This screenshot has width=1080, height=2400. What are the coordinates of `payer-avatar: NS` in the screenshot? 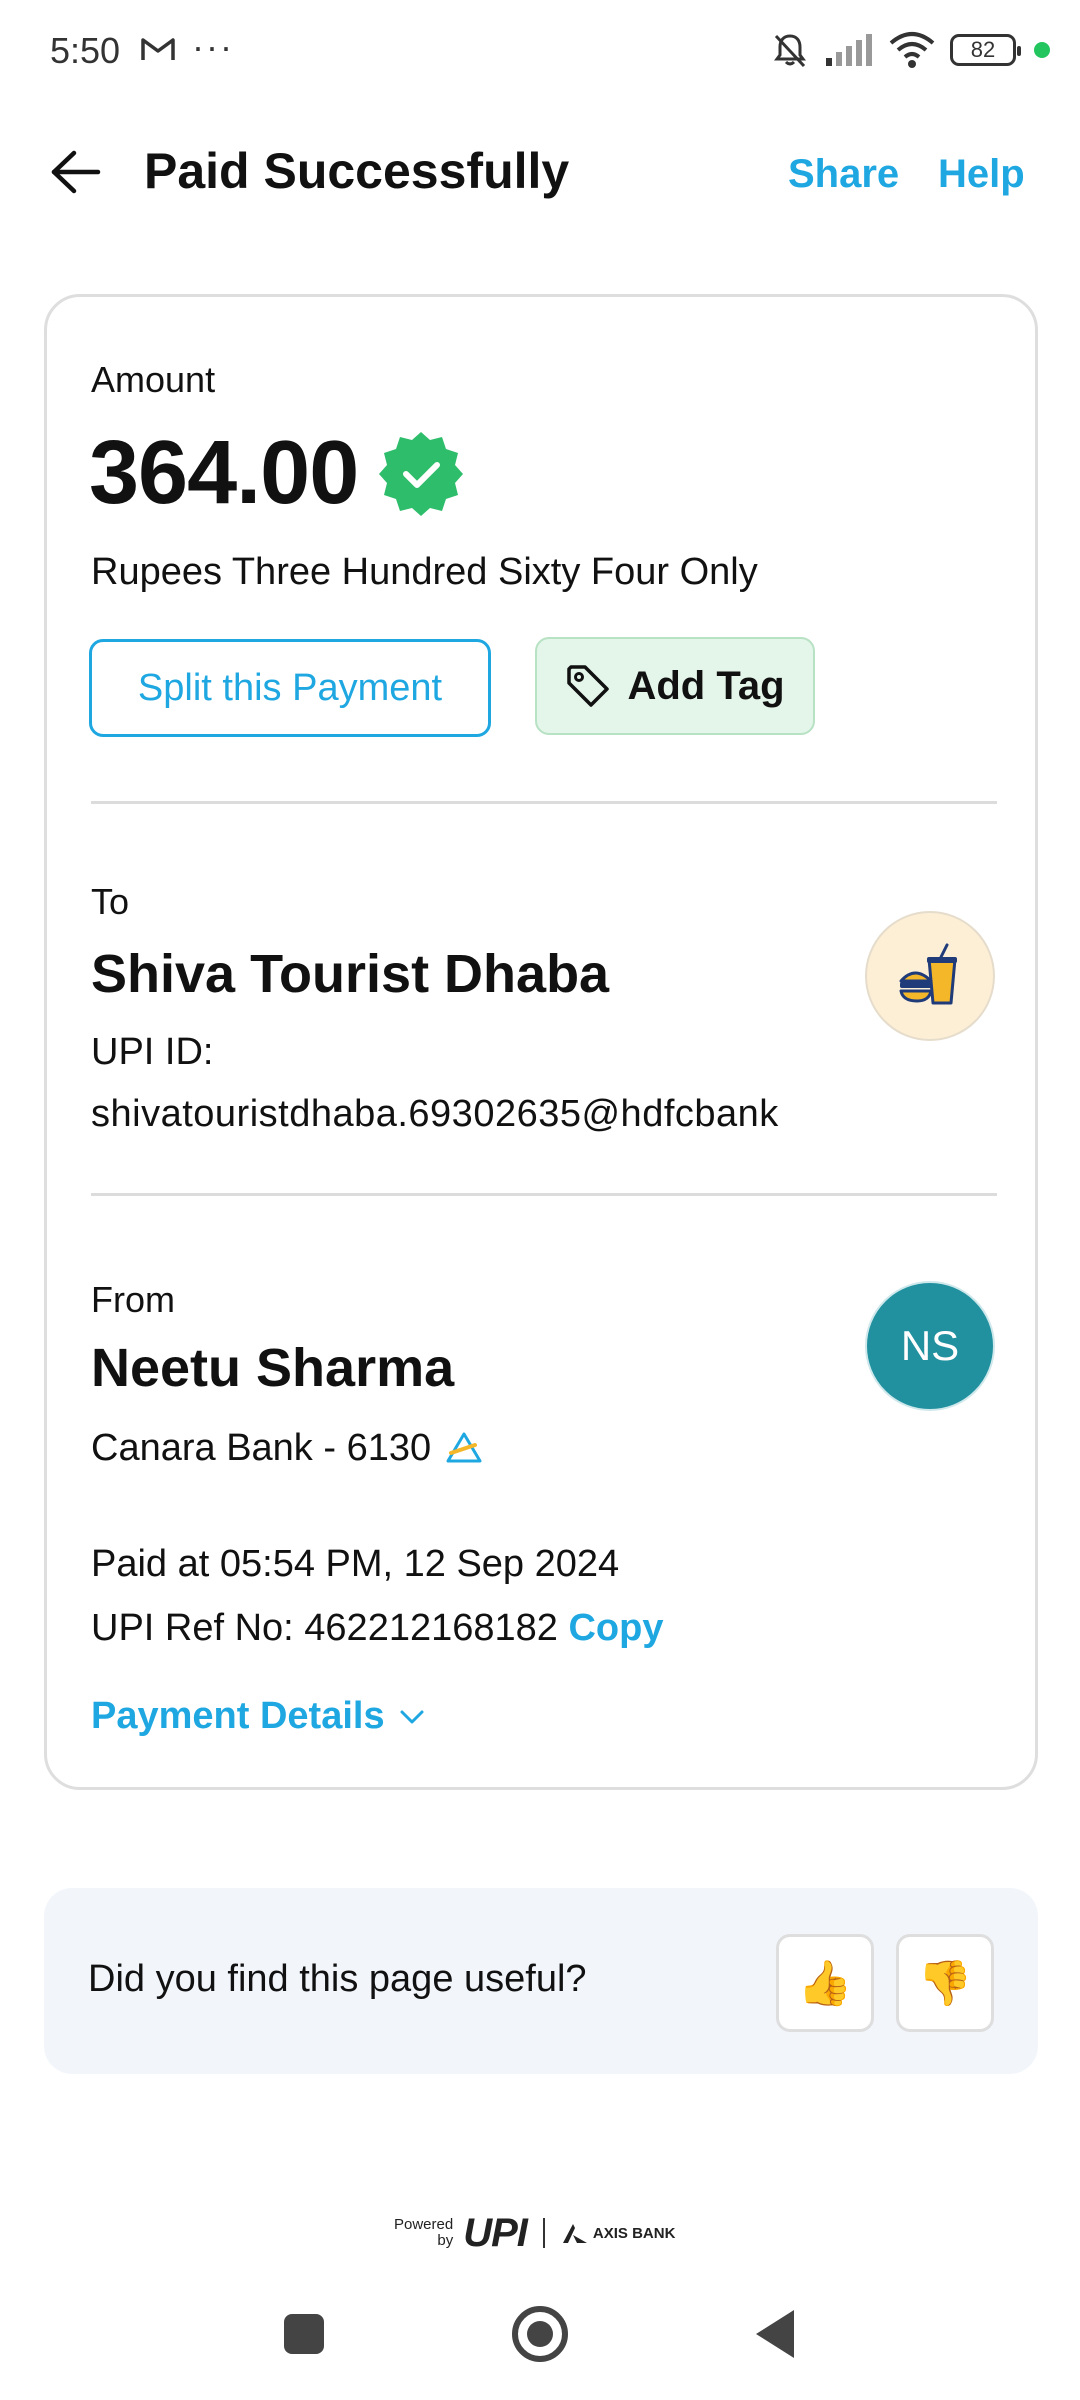 It's located at (930, 1346).